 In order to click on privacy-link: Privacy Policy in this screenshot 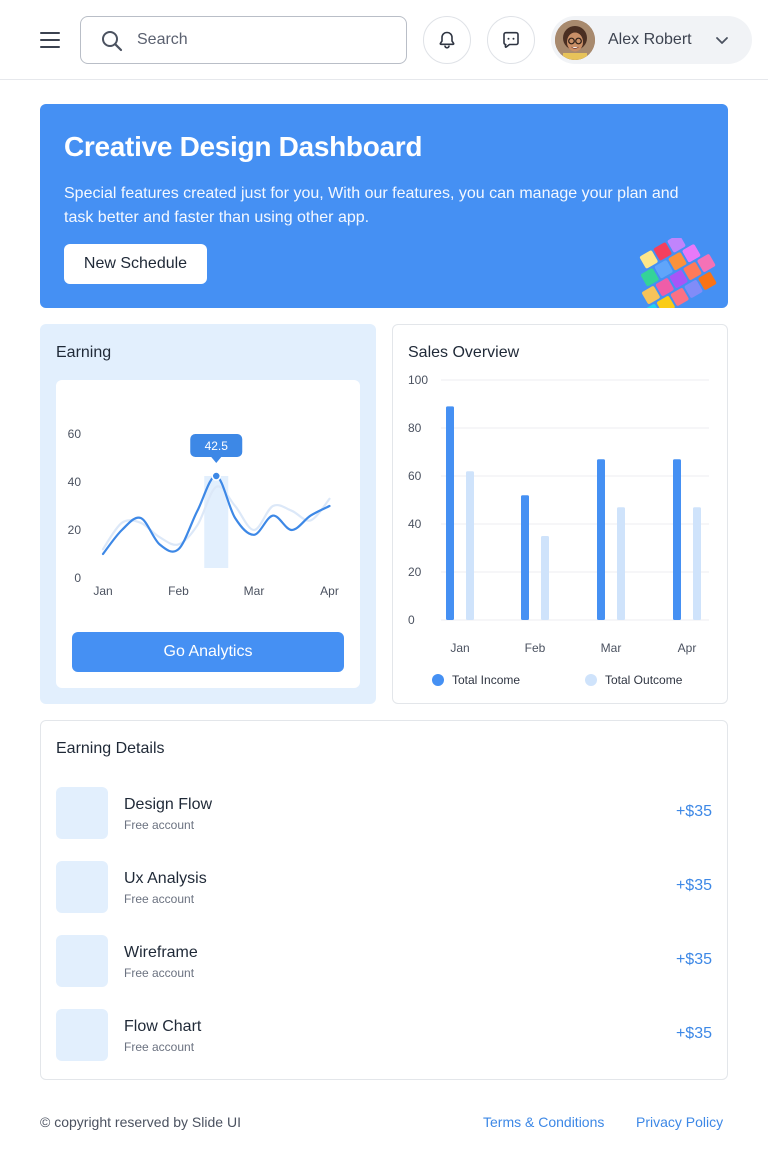, I will do `click(679, 1122)`.